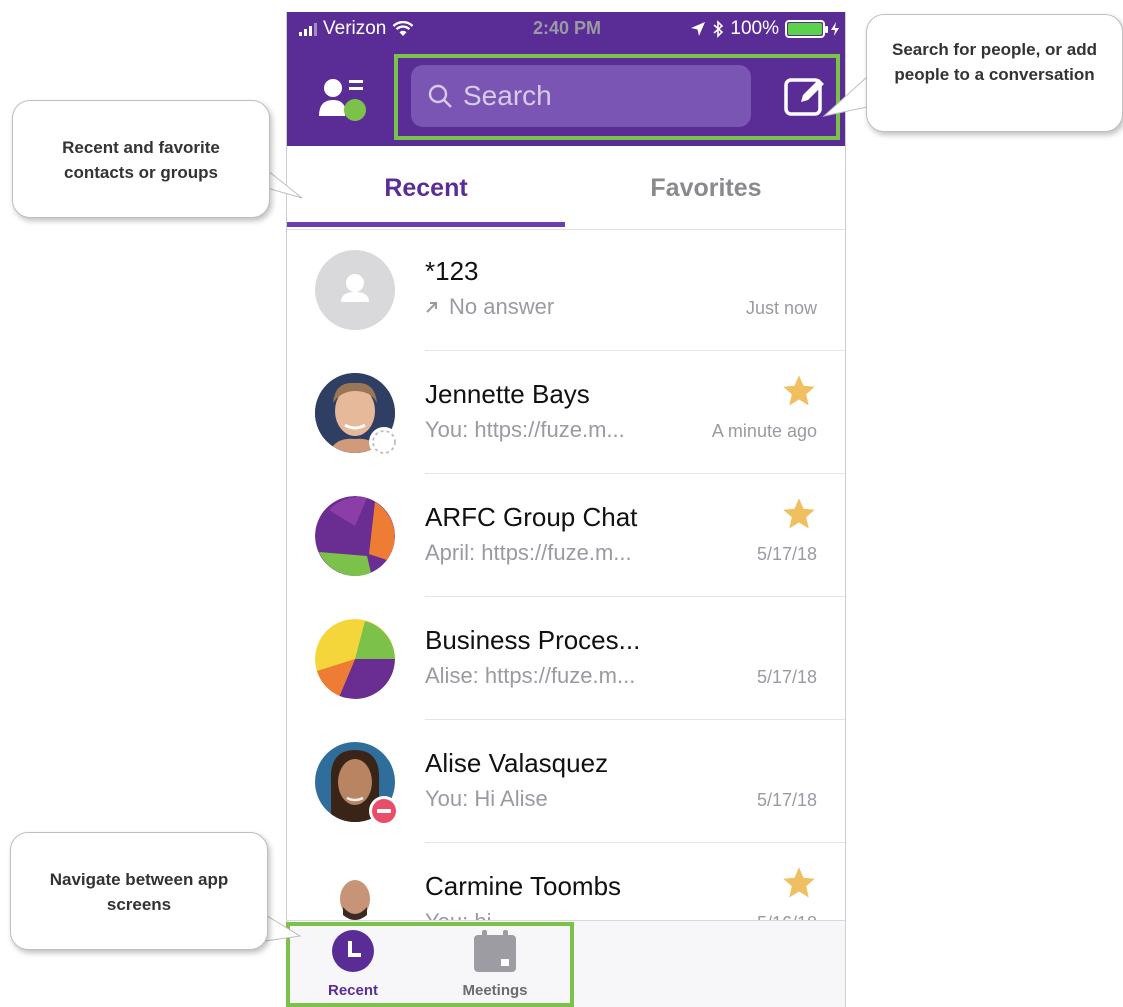 This screenshot has height=1007, width=1123. What do you see at coordinates (523, 886) in the screenshot?
I see `conversation-name: Carmine Toombs` at bounding box center [523, 886].